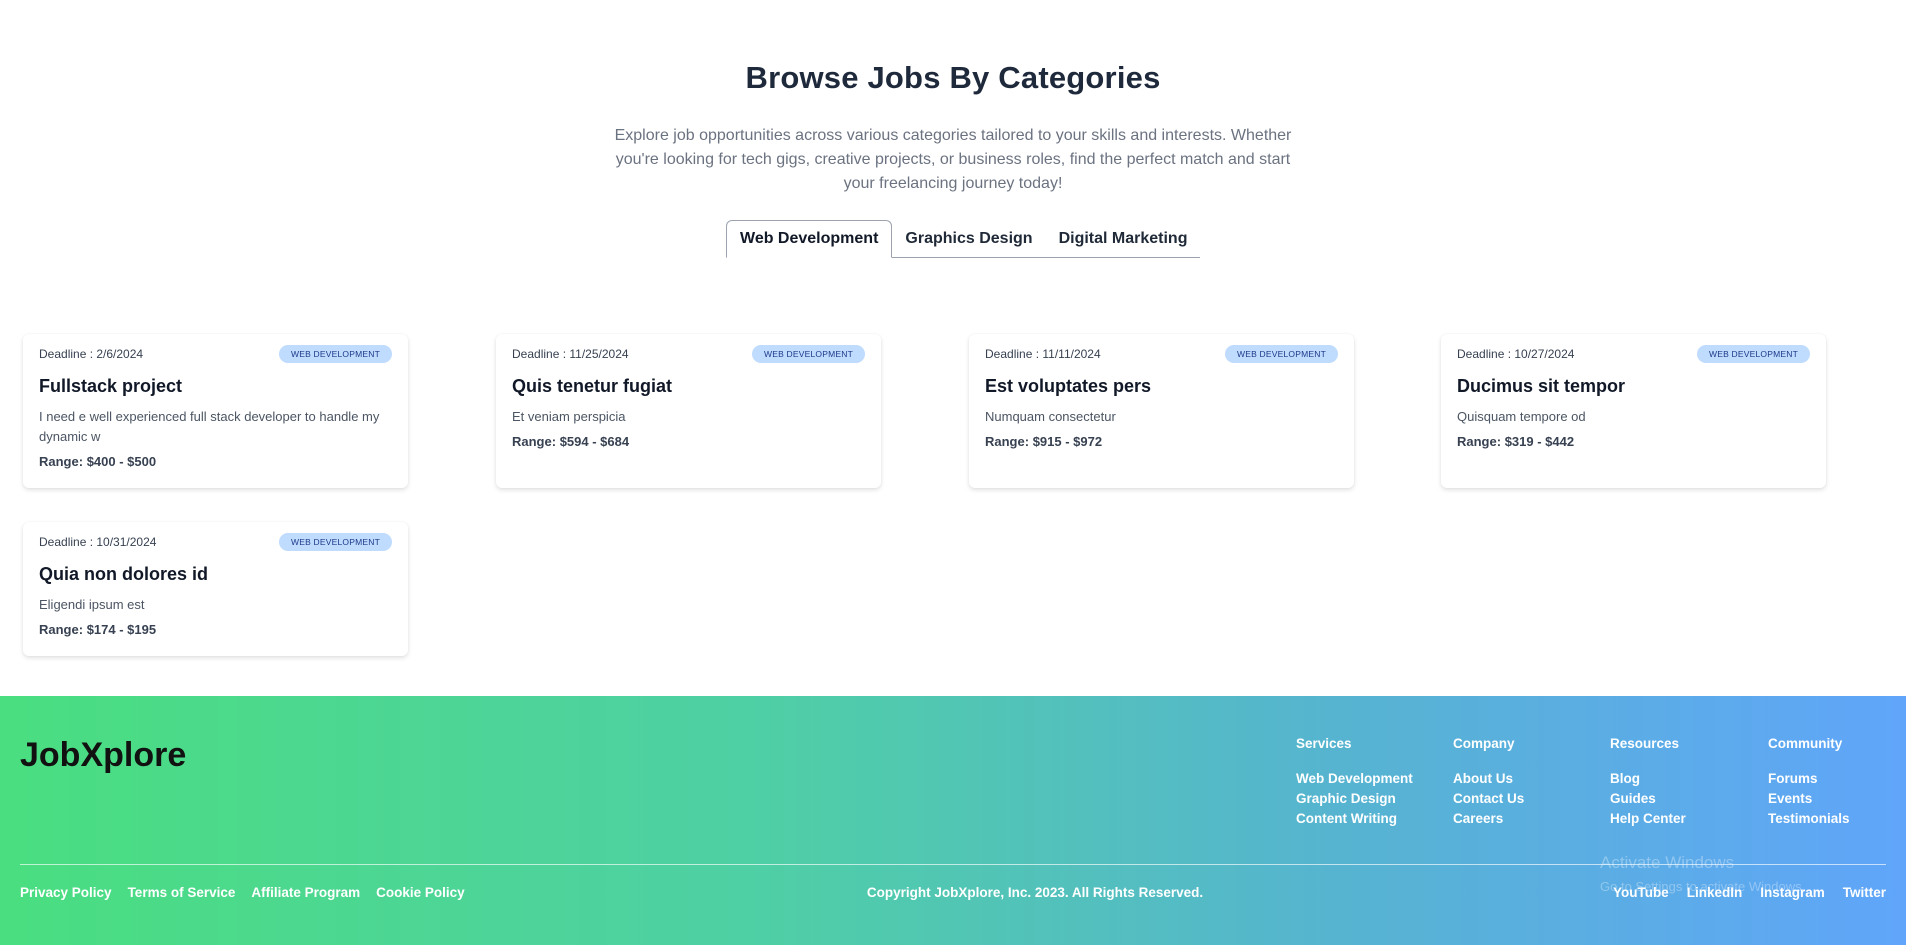 The width and height of the screenshot is (1906, 945). Describe the element at coordinates (98, 542) in the screenshot. I see `job-deadline: Deadline : 10/31/2024` at that location.